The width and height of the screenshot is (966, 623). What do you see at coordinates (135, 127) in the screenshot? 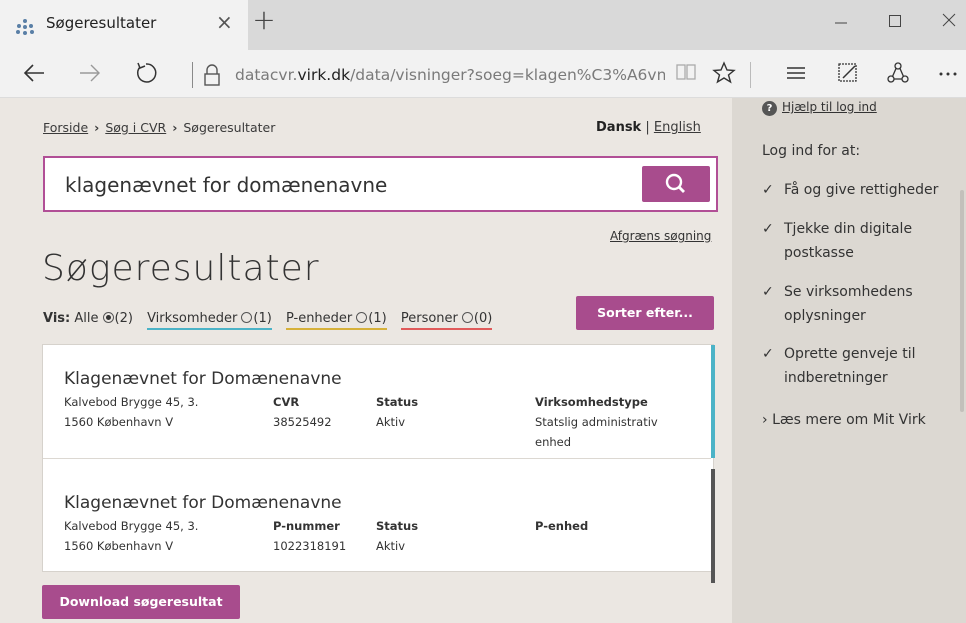
I see `breadcrumb-search-link: Søg i CVR` at bounding box center [135, 127].